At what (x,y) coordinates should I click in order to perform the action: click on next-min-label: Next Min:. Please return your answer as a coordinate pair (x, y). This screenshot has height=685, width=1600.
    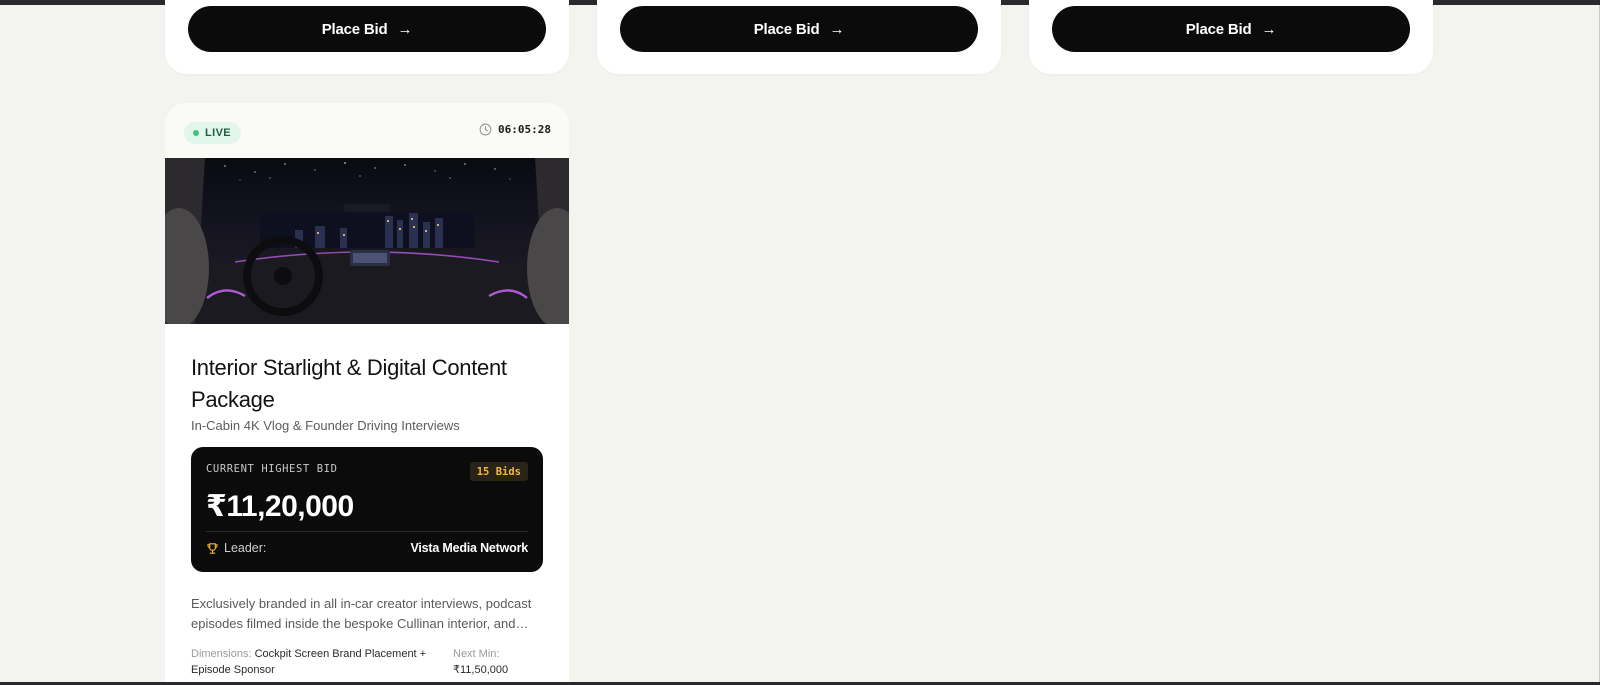
    Looking at the image, I should click on (476, 654).